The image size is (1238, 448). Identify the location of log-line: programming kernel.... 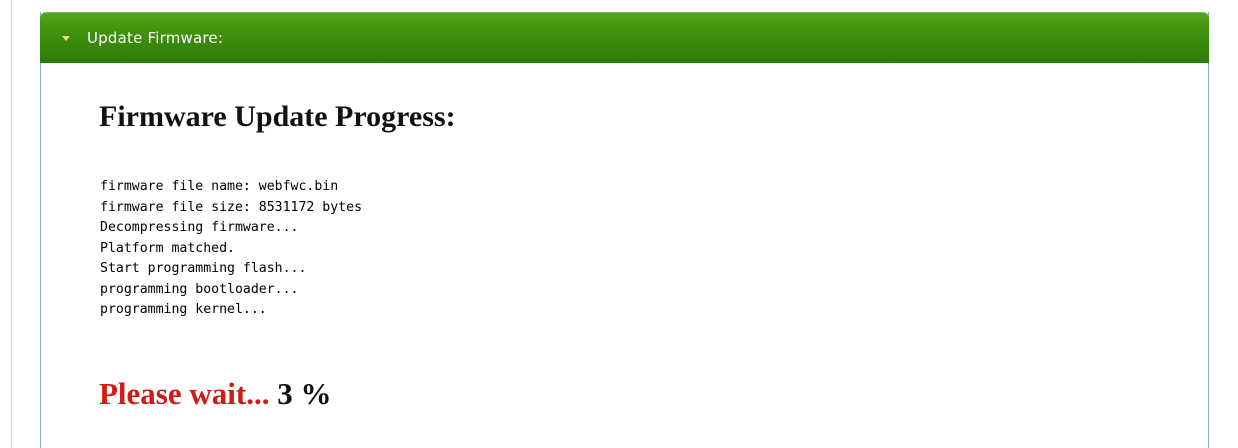
(183, 309).